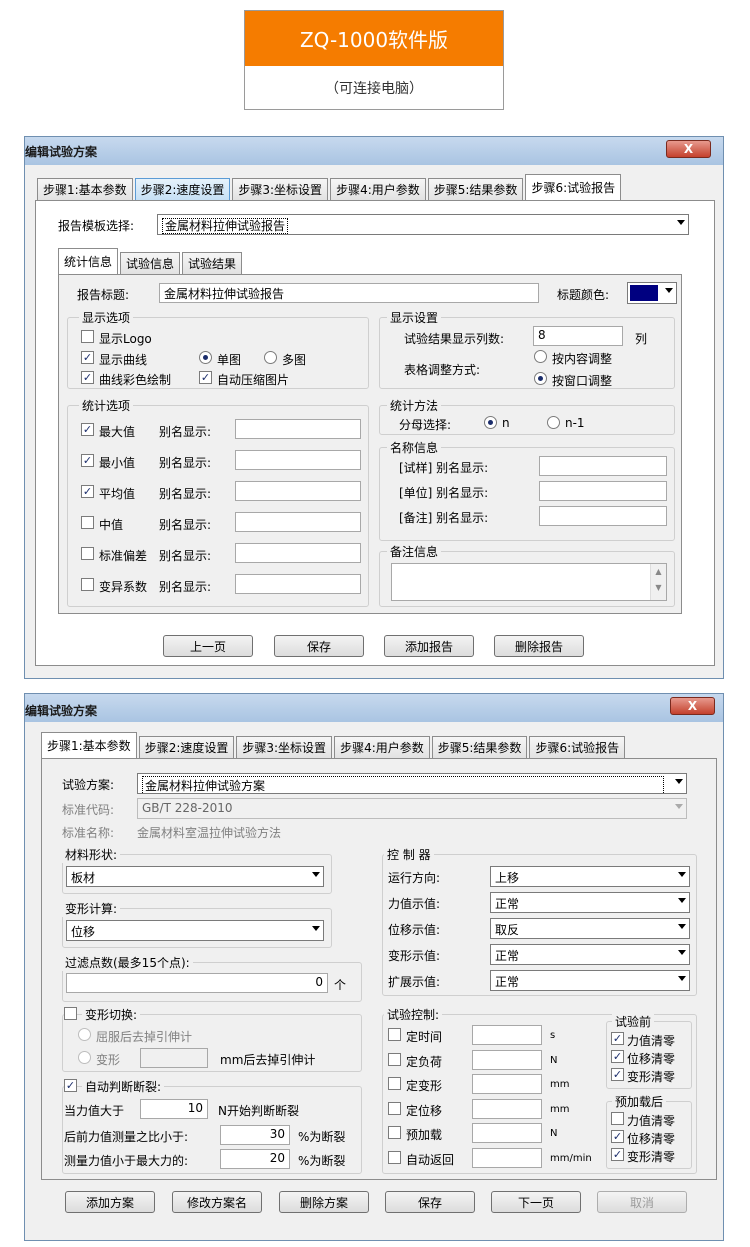 This screenshot has width=750, height=1247. What do you see at coordinates (174, 1058) in the screenshot?
I see `deform-mm-input` at bounding box center [174, 1058].